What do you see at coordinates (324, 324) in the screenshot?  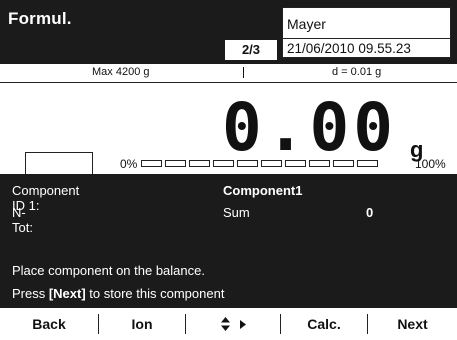 I see `calc-button: Calc.` at bounding box center [324, 324].